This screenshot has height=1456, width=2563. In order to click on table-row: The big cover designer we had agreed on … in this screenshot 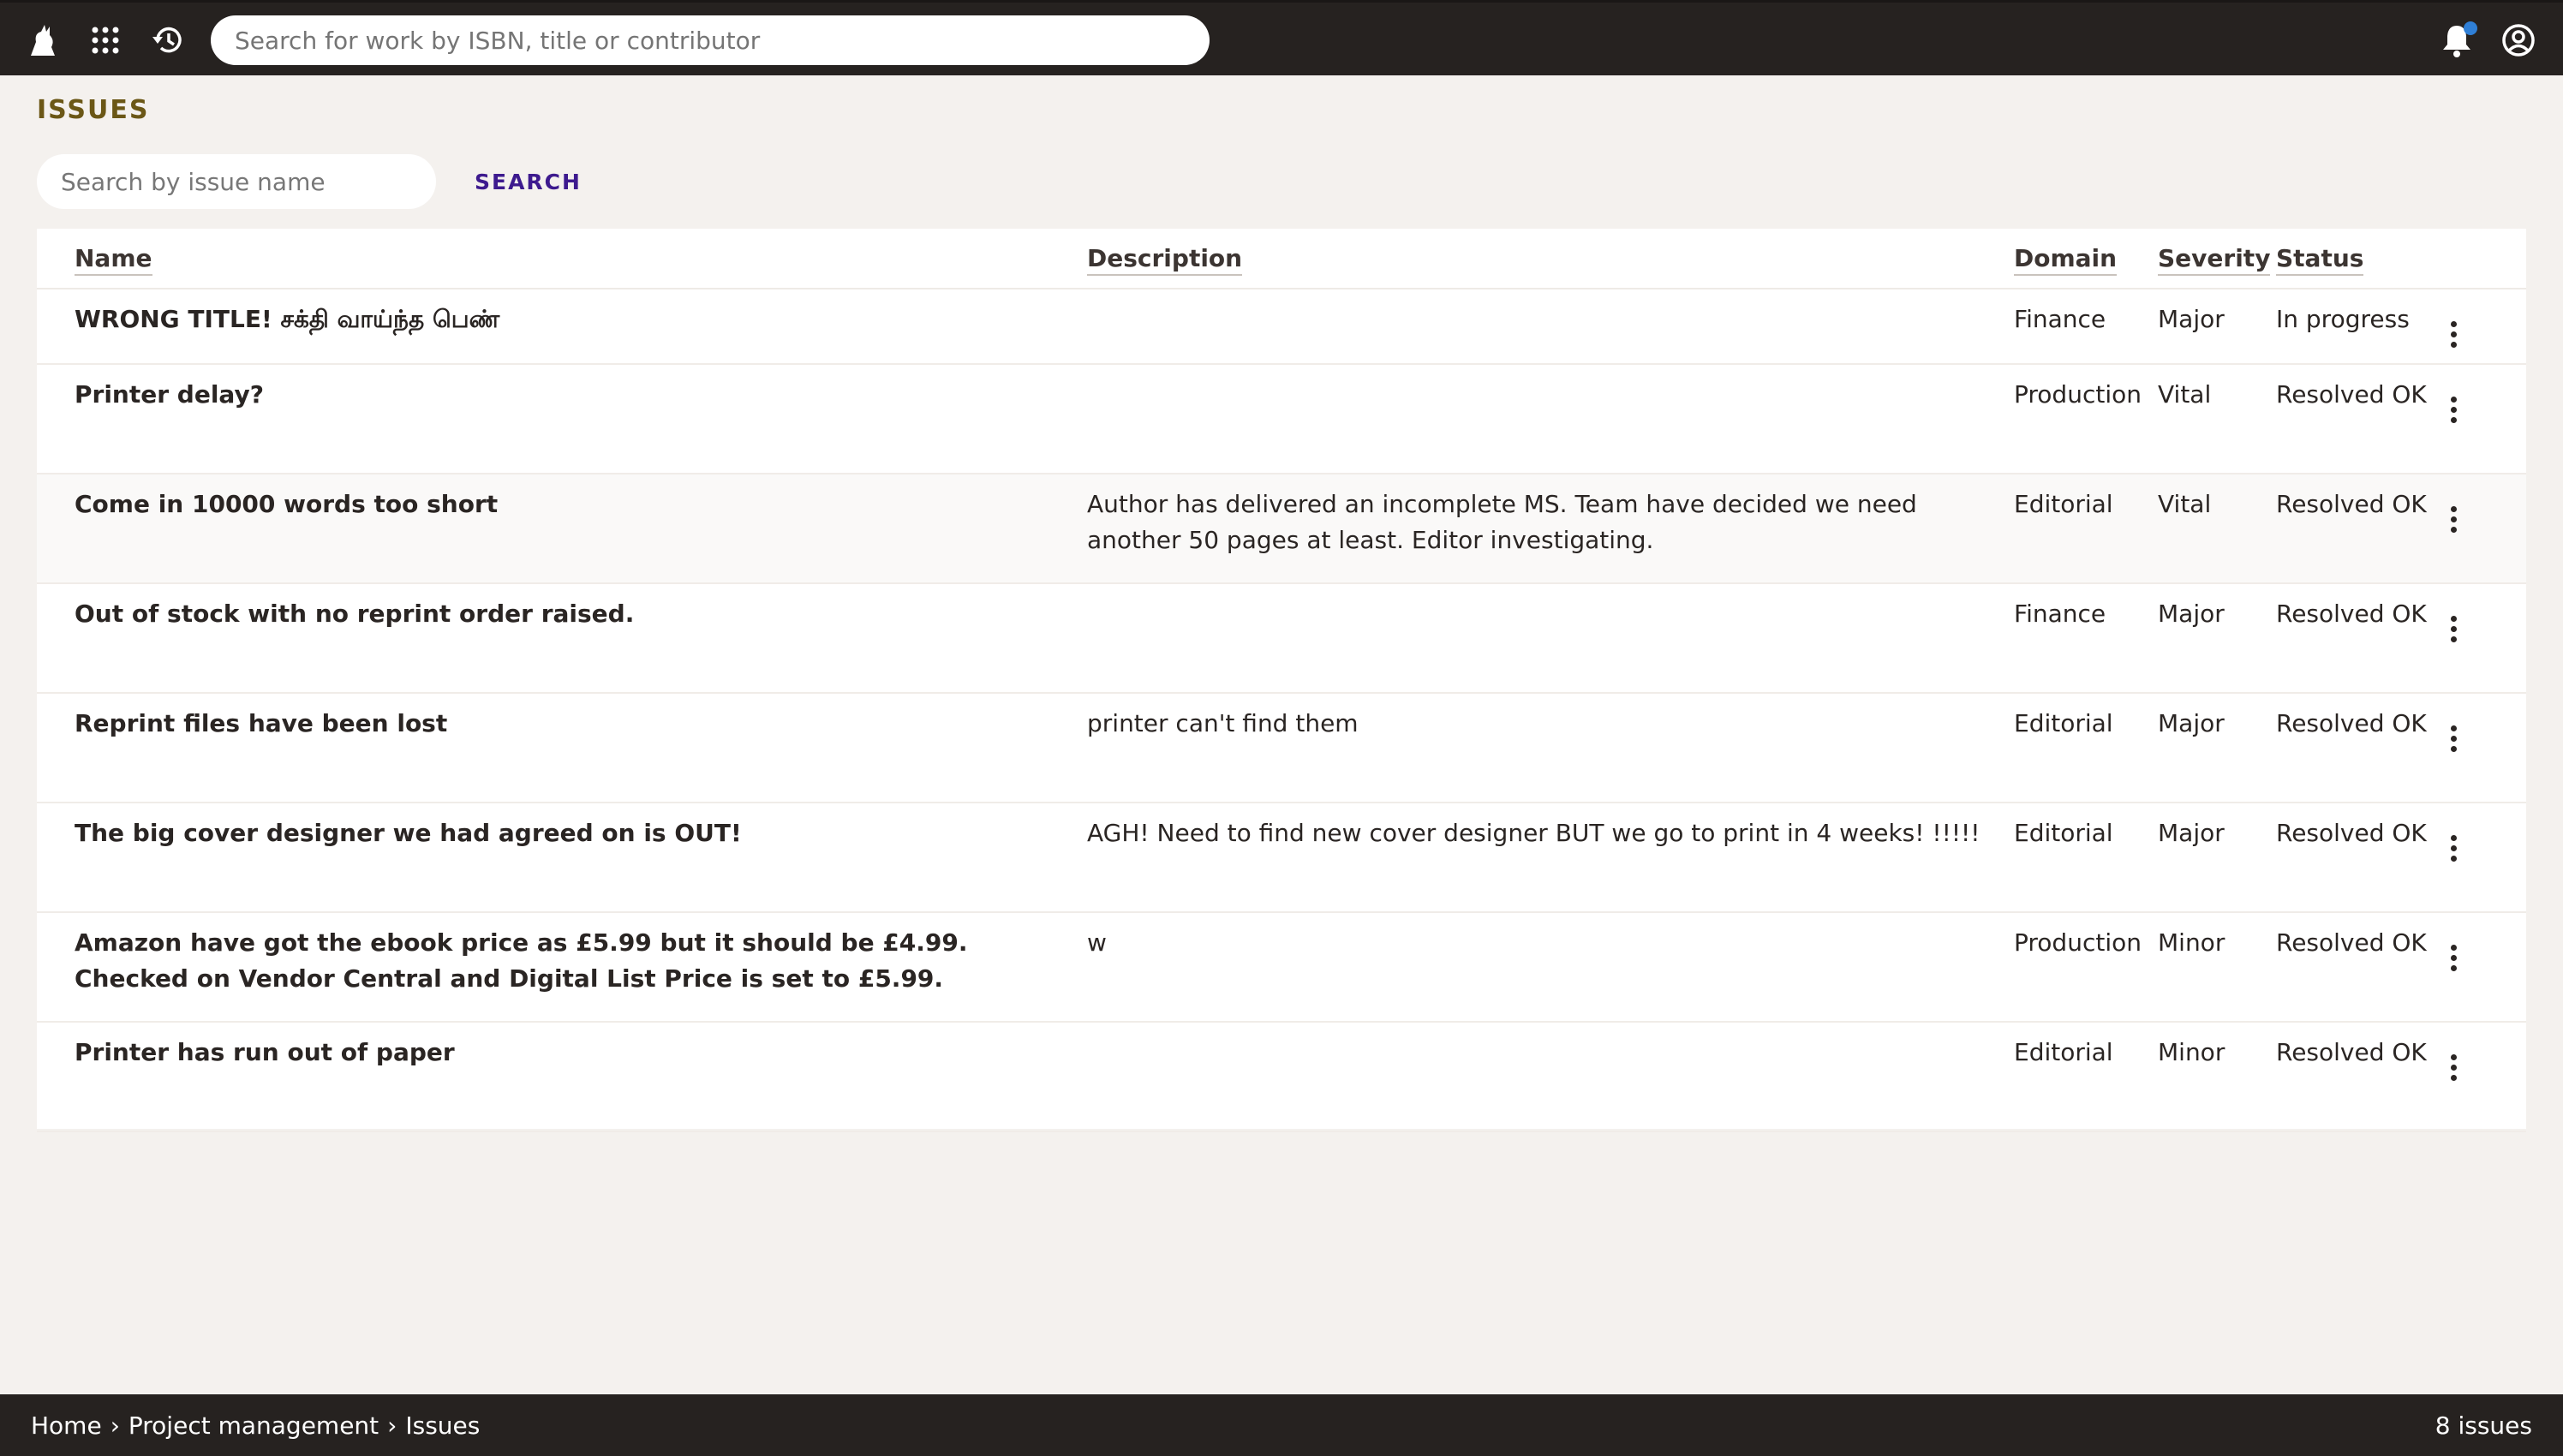, I will do `click(1281, 858)`.